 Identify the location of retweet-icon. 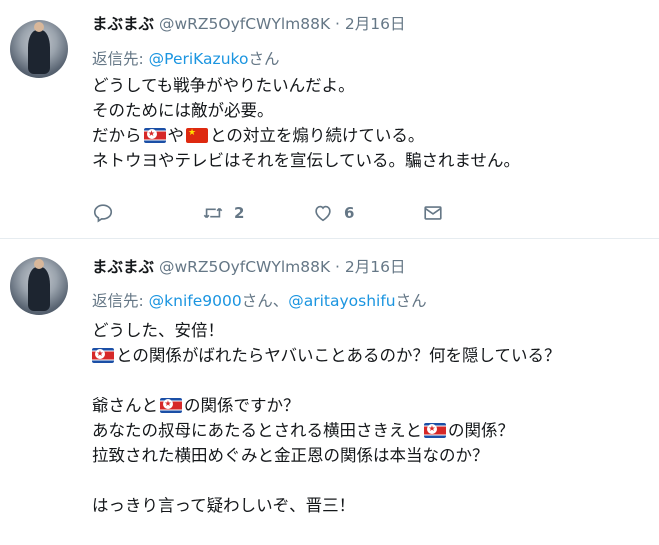
(213, 213).